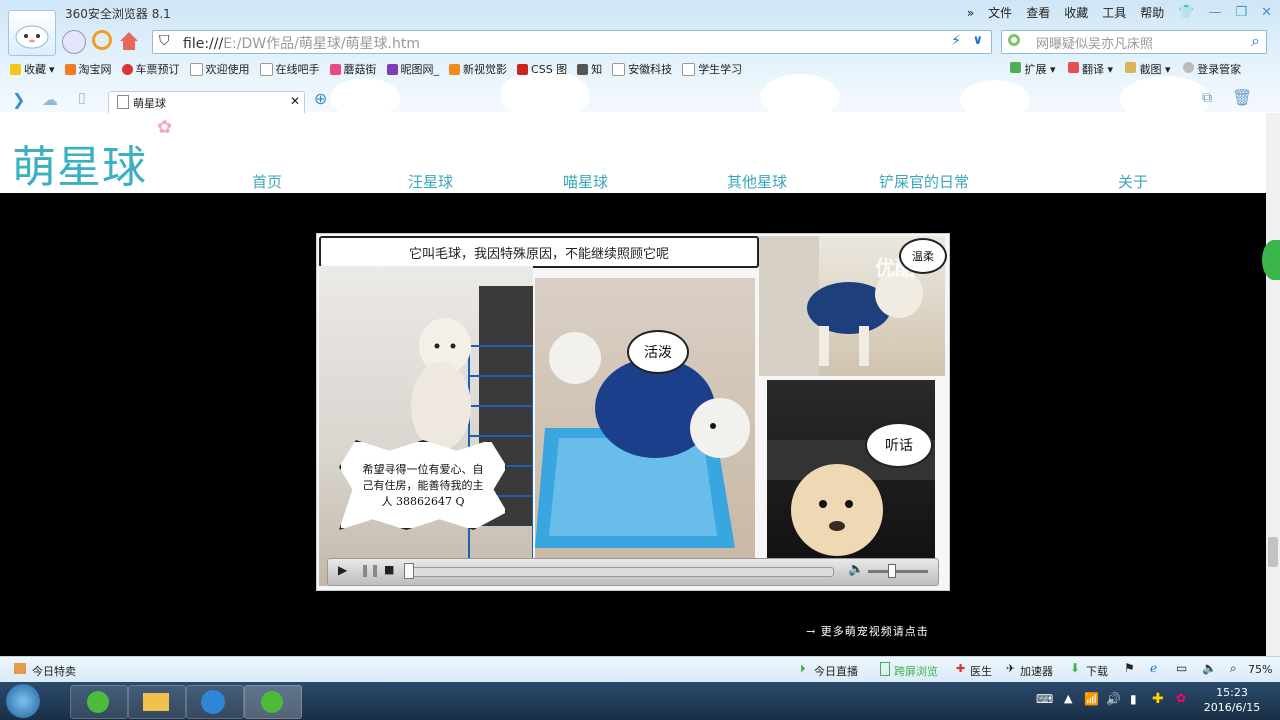 This screenshot has height=720, width=1280. What do you see at coordinates (1076, 12) in the screenshot?
I see `menu-favorites: 收藏` at bounding box center [1076, 12].